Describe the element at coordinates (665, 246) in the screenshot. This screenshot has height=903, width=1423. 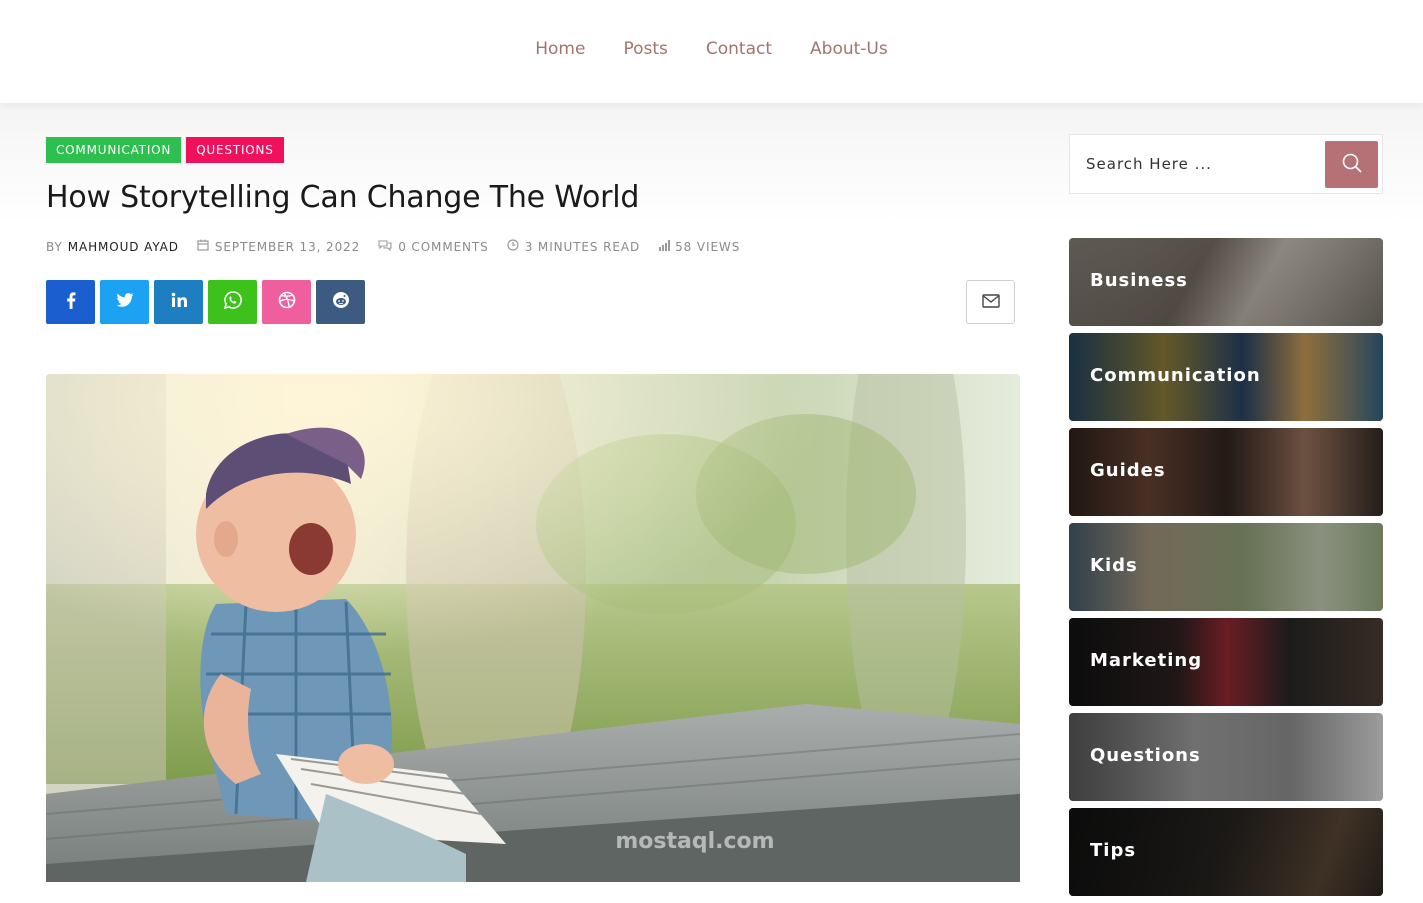
I see `signal-bars-icon` at that location.